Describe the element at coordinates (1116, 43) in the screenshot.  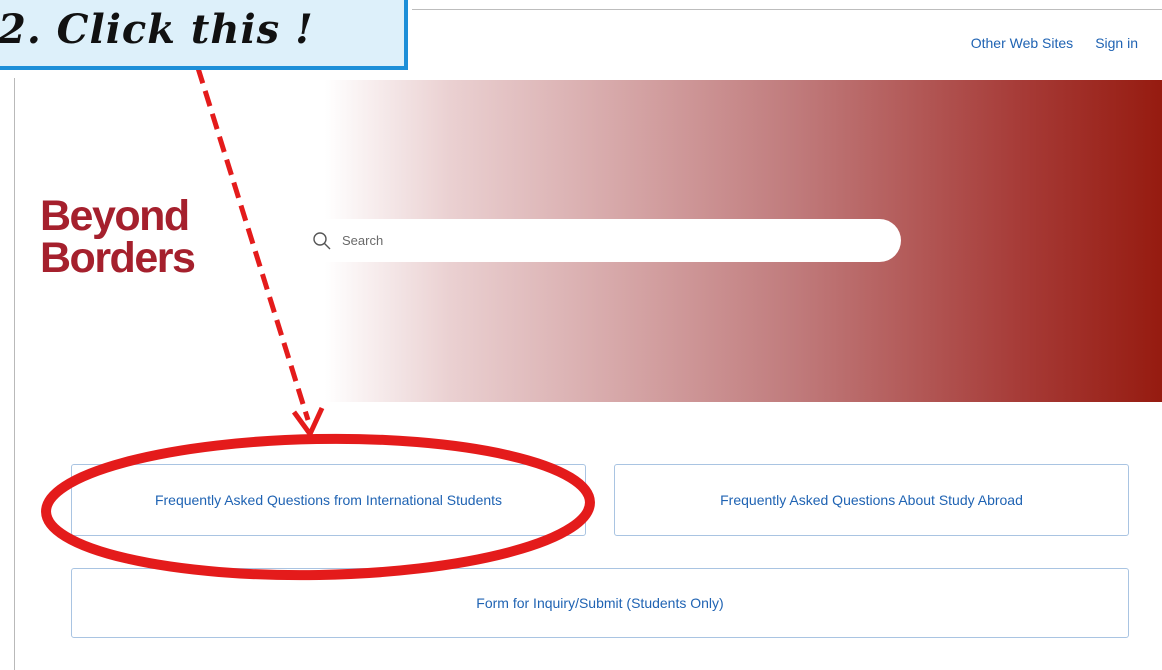
I see `sign-in-link: Sign in` at that location.